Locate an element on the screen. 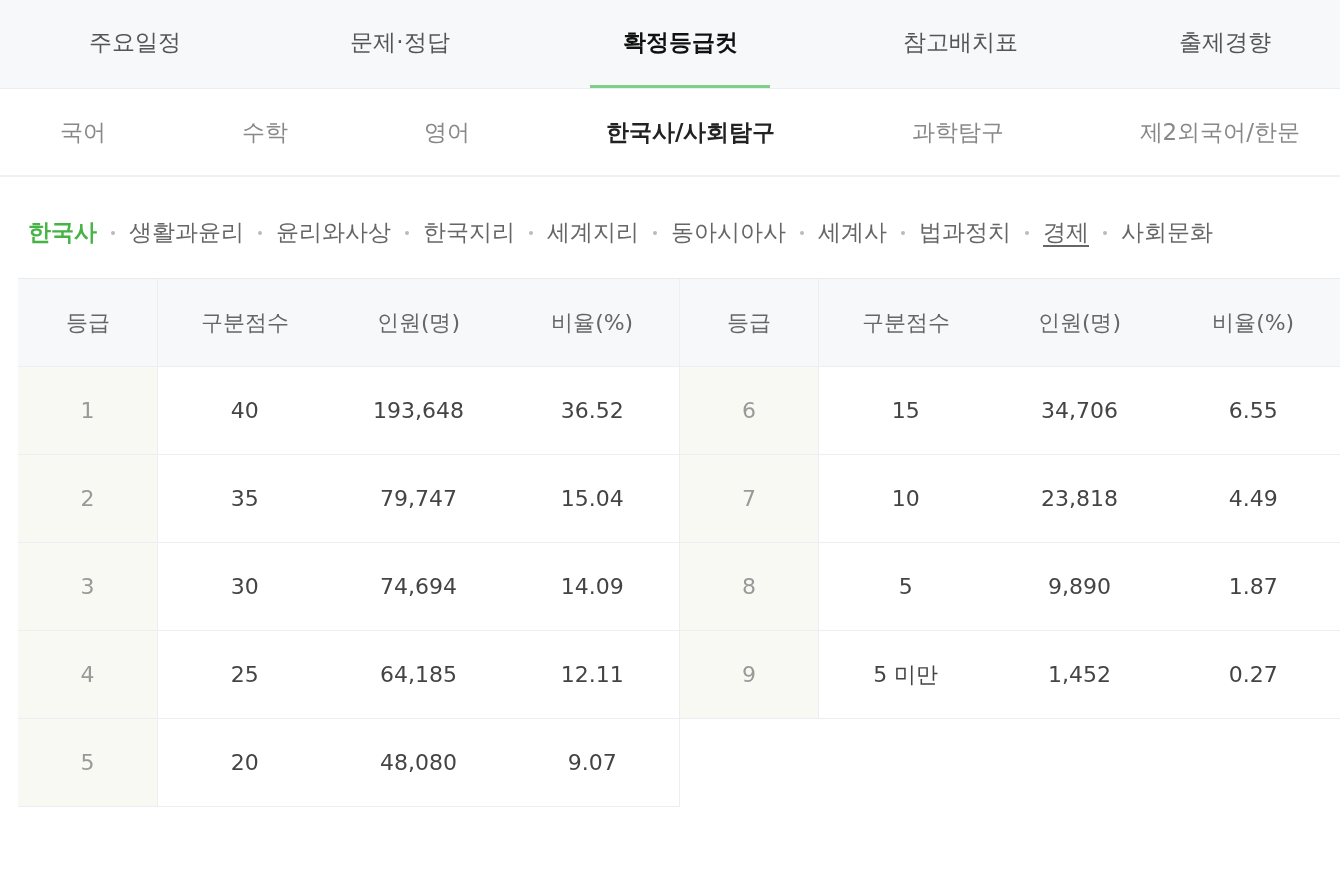 The width and height of the screenshot is (1340, 884). table-cell: 35 is located at coordinates (245, 499).